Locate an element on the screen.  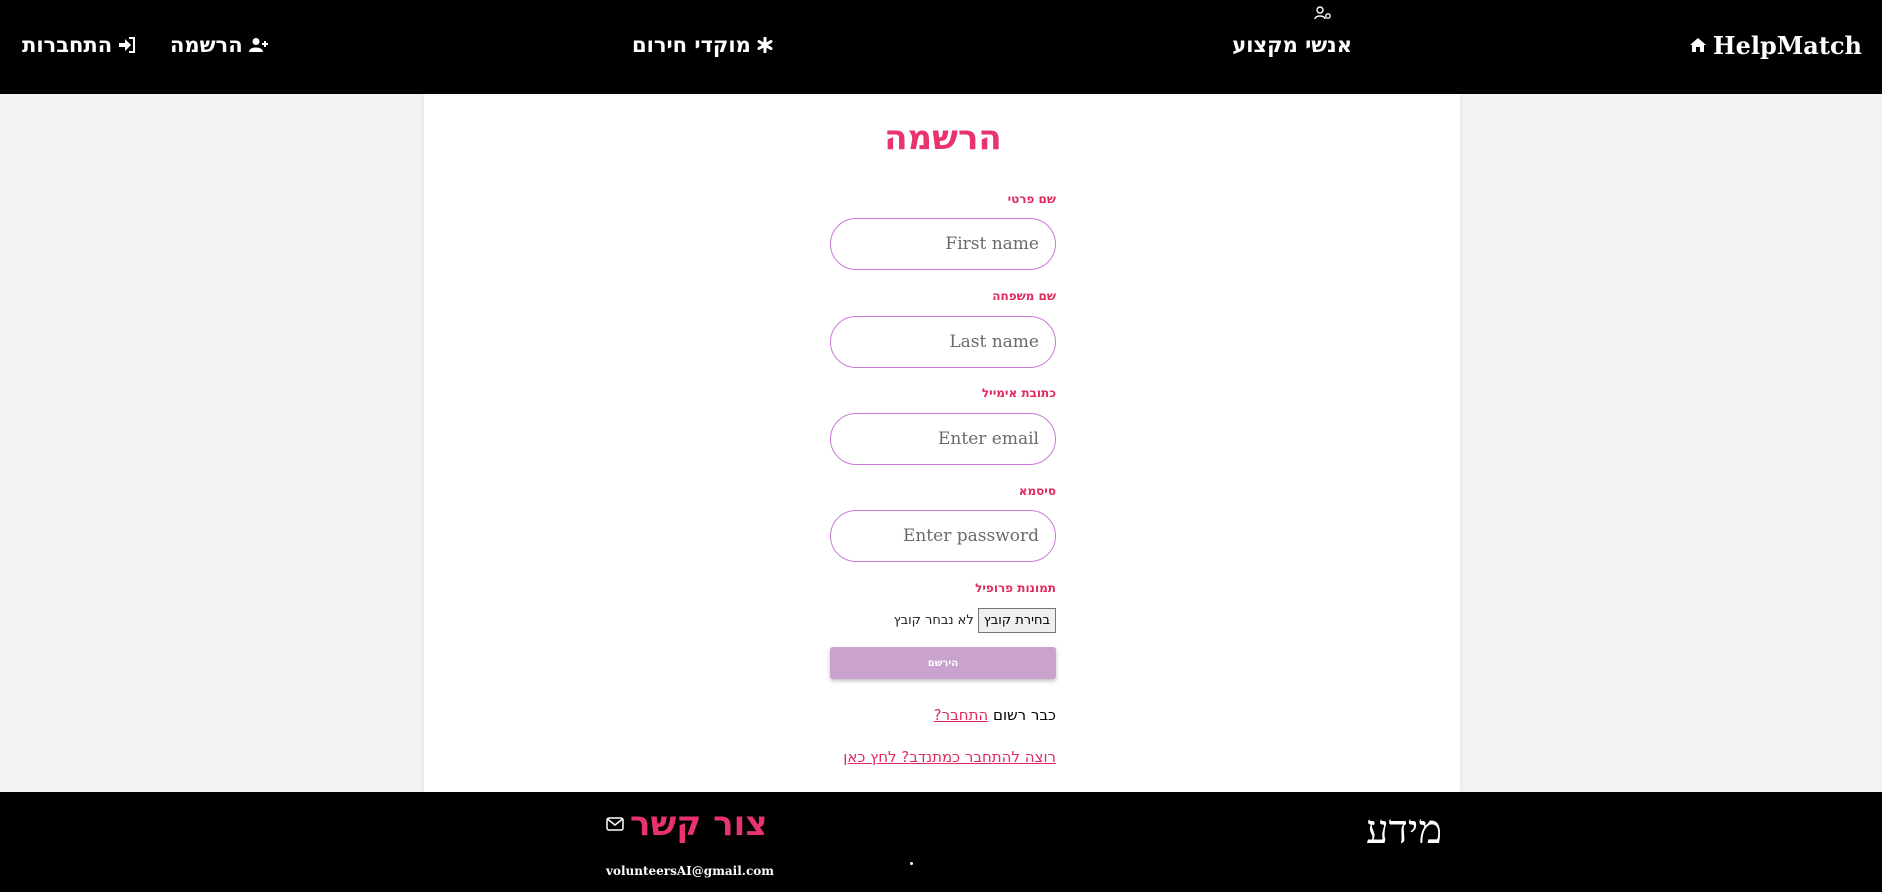
last-name-input is located at coordinates (943, 342).